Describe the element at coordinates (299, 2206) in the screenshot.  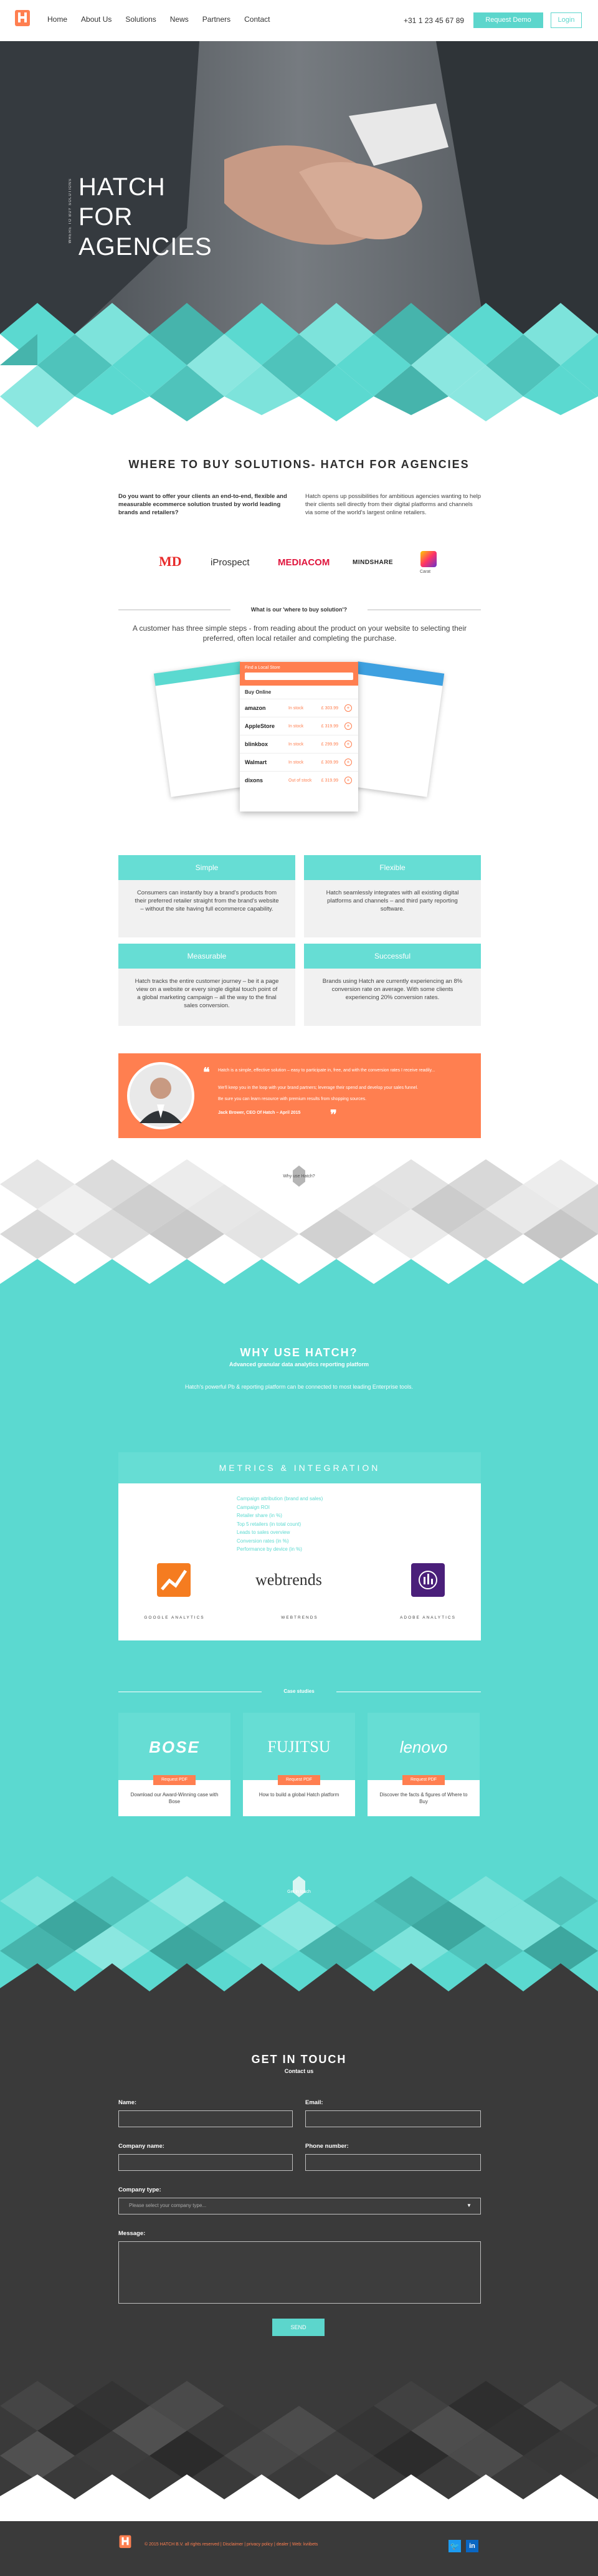
I see `company-type-select: Please select your company type... ▼` at that location.